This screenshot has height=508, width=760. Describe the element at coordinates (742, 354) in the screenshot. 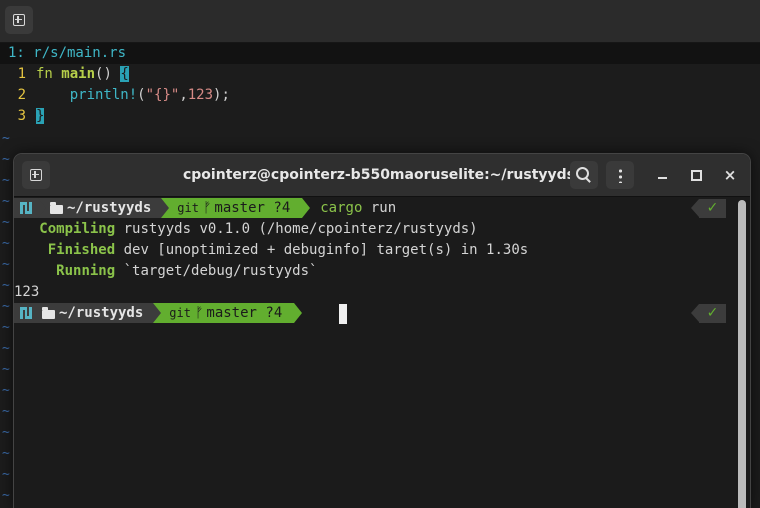

I see `terminal-scrollbar` at that location.